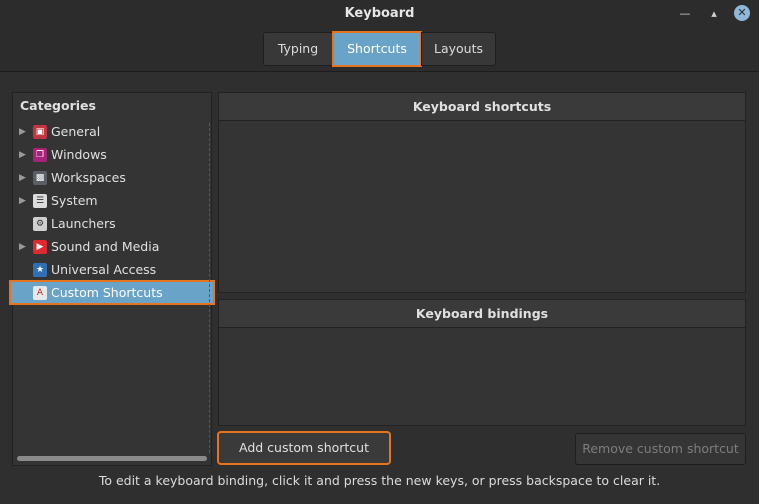 This screenshot has width=759, height=504. I want to click on category-launchers: ⚙ Launchers, so click(112, 223).